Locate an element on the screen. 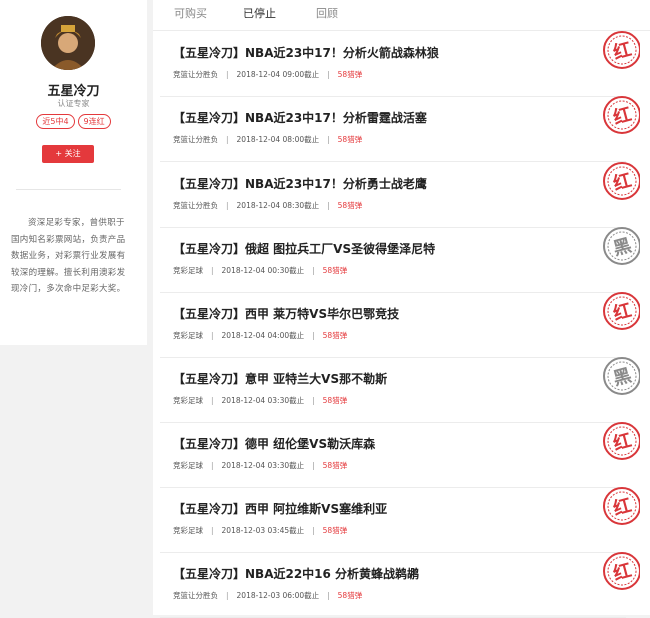  plan-meta: 竞篮让分胜负 | 2018-12-03 06:00截止 | 58猎弹 is located at coordinates (267, 595).